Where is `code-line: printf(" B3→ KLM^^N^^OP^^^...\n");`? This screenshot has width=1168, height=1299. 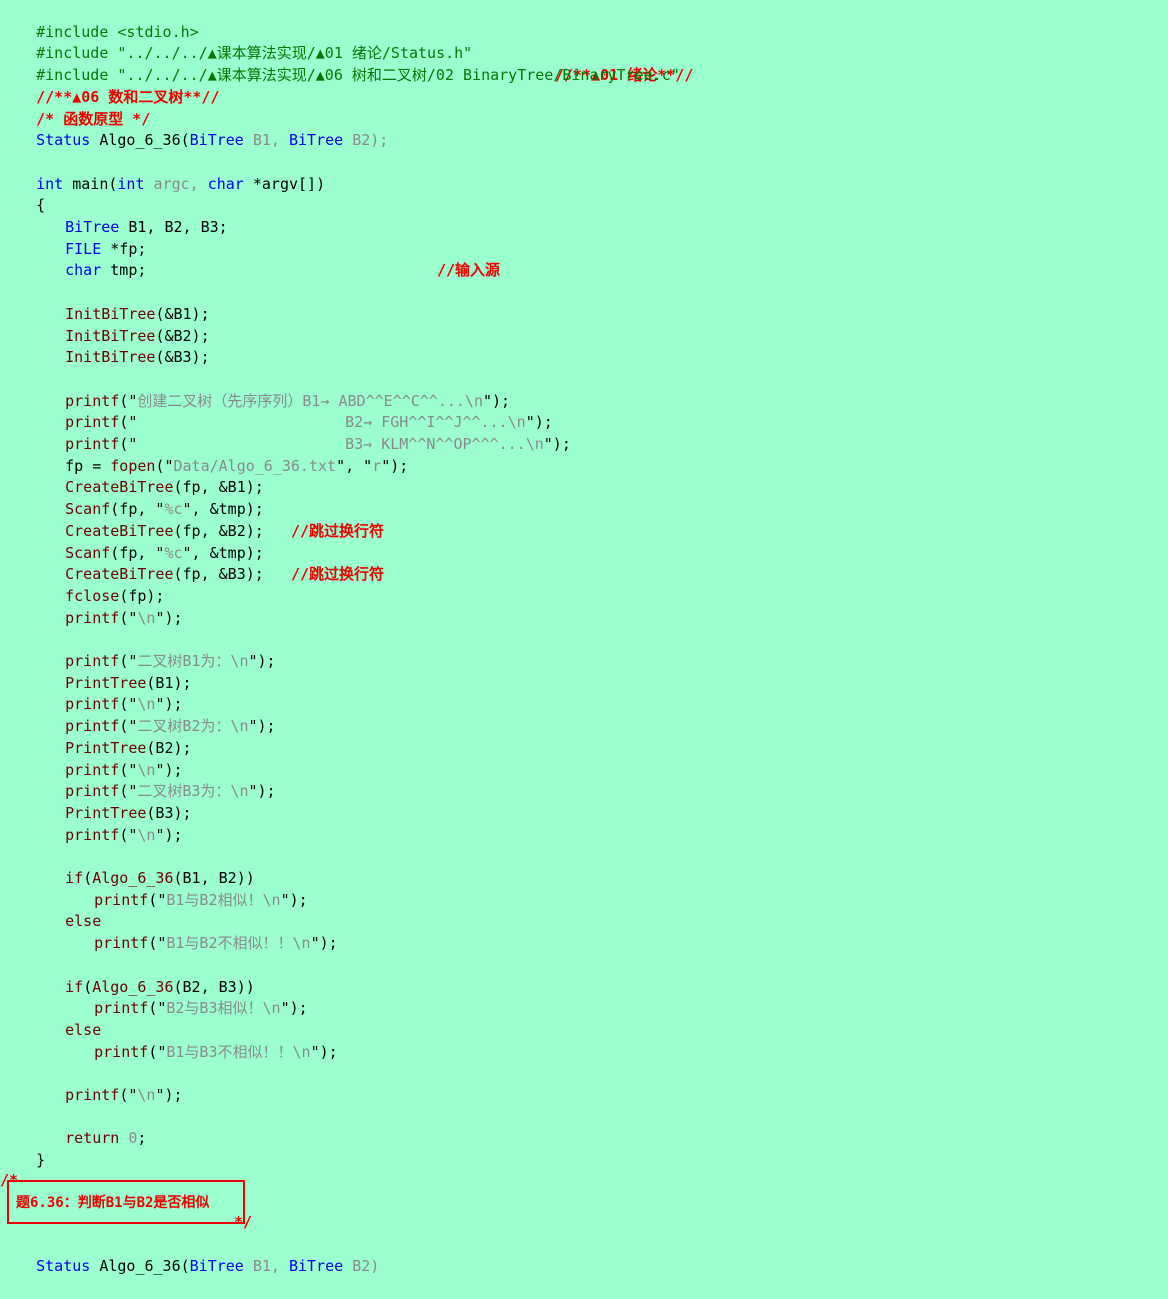 code-line: printf(" B3→ KLM^^N^^OP^^^...\n"); is located at coordinates (300, 432).